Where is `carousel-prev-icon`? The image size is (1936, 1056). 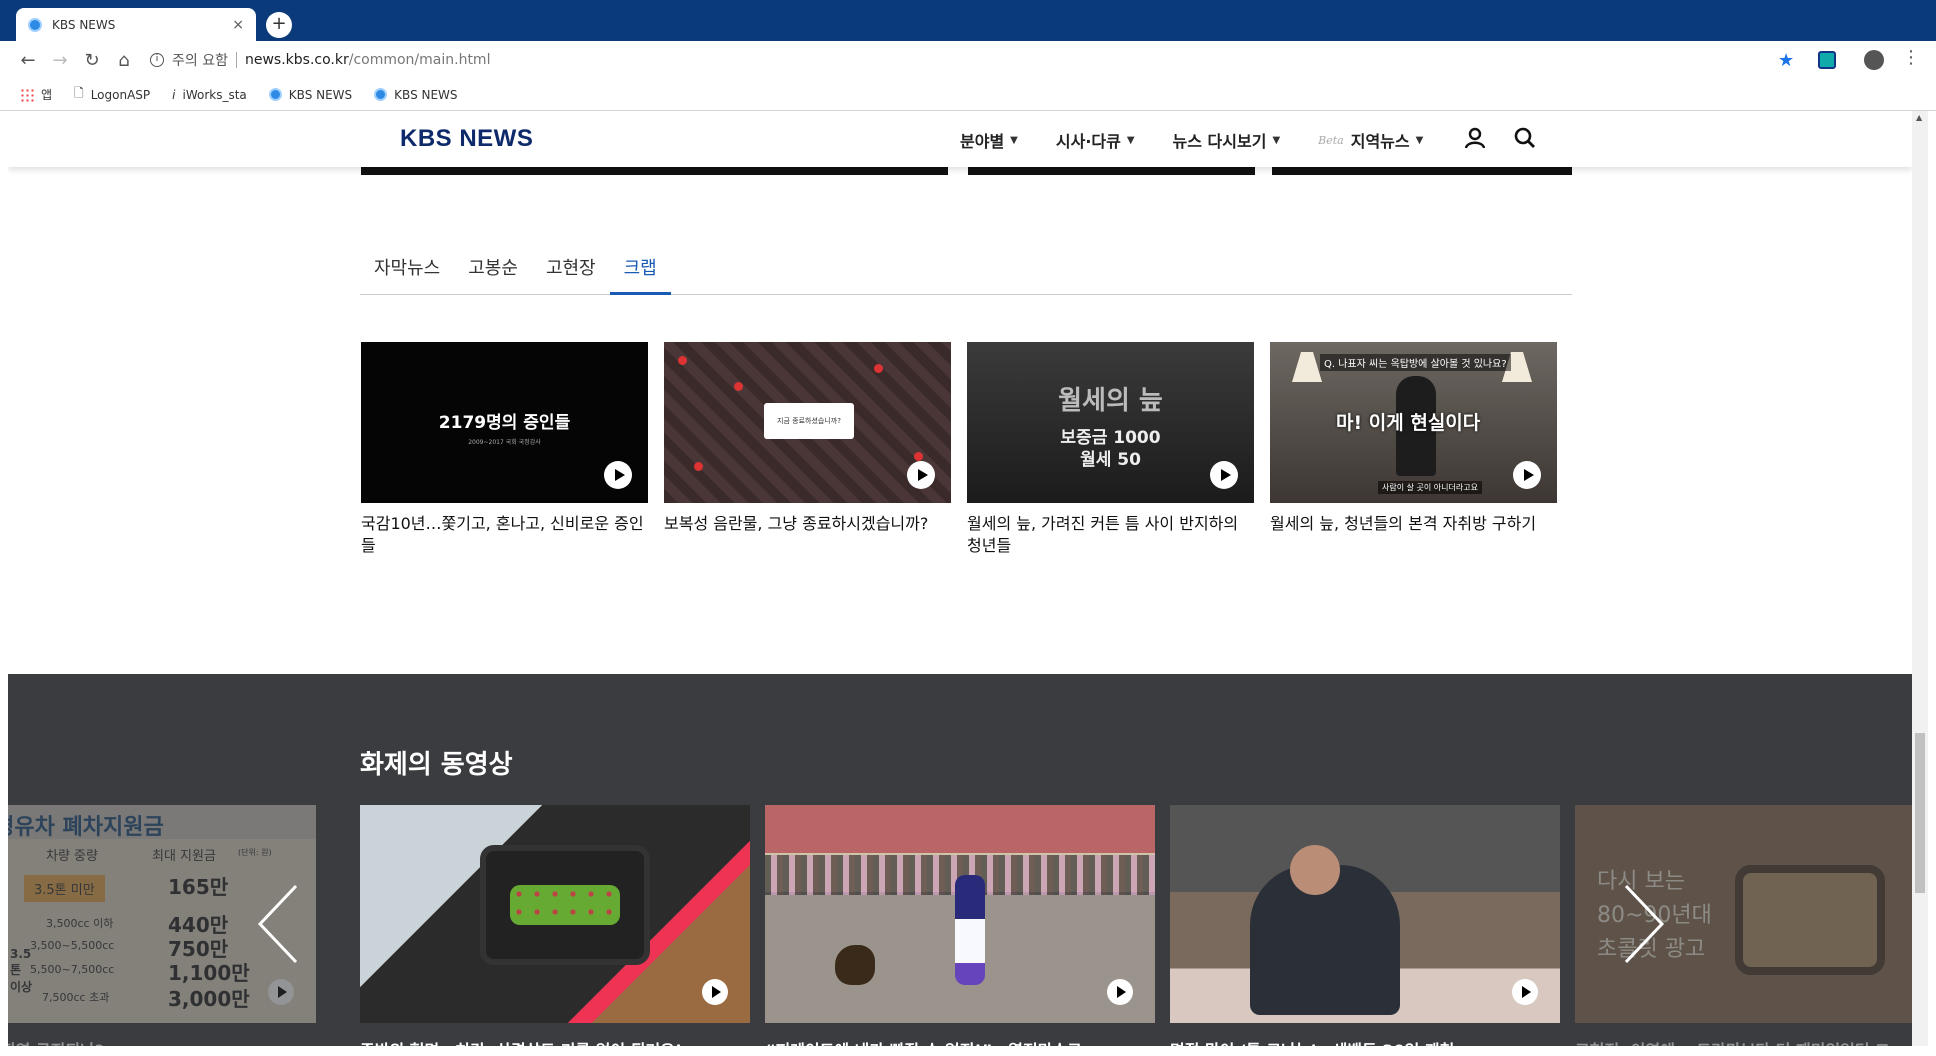 carousel-prev-icon is located at coordinates (278, 924).